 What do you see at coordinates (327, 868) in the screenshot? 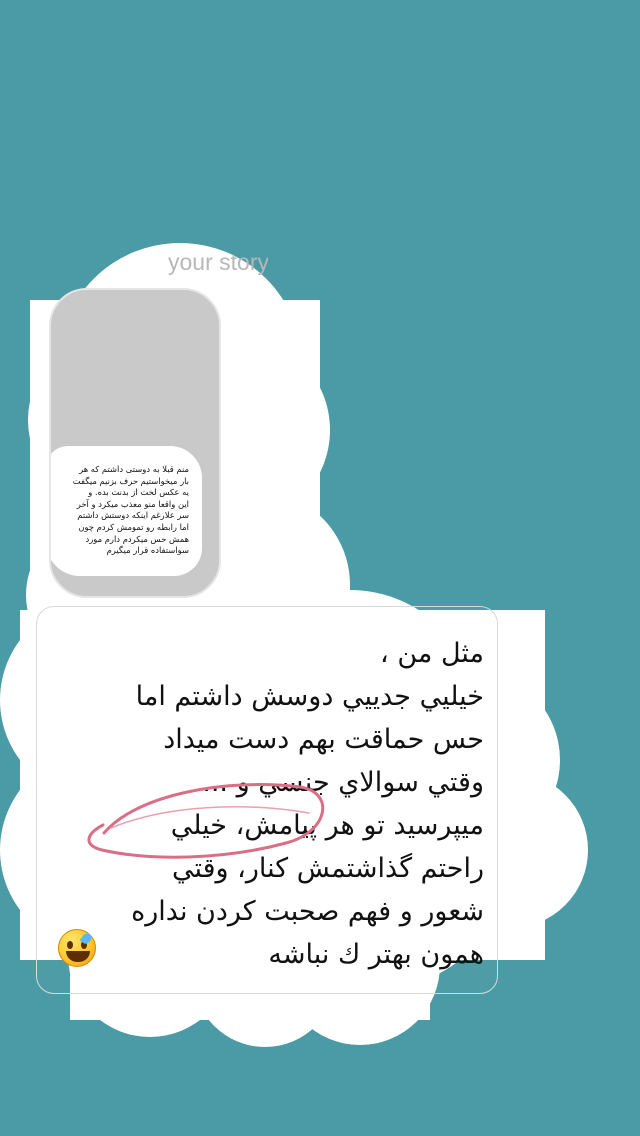
I see `reply-line-6: راحتم گذاشتمش كنار، وقتي` at bounding box center [327, 868].